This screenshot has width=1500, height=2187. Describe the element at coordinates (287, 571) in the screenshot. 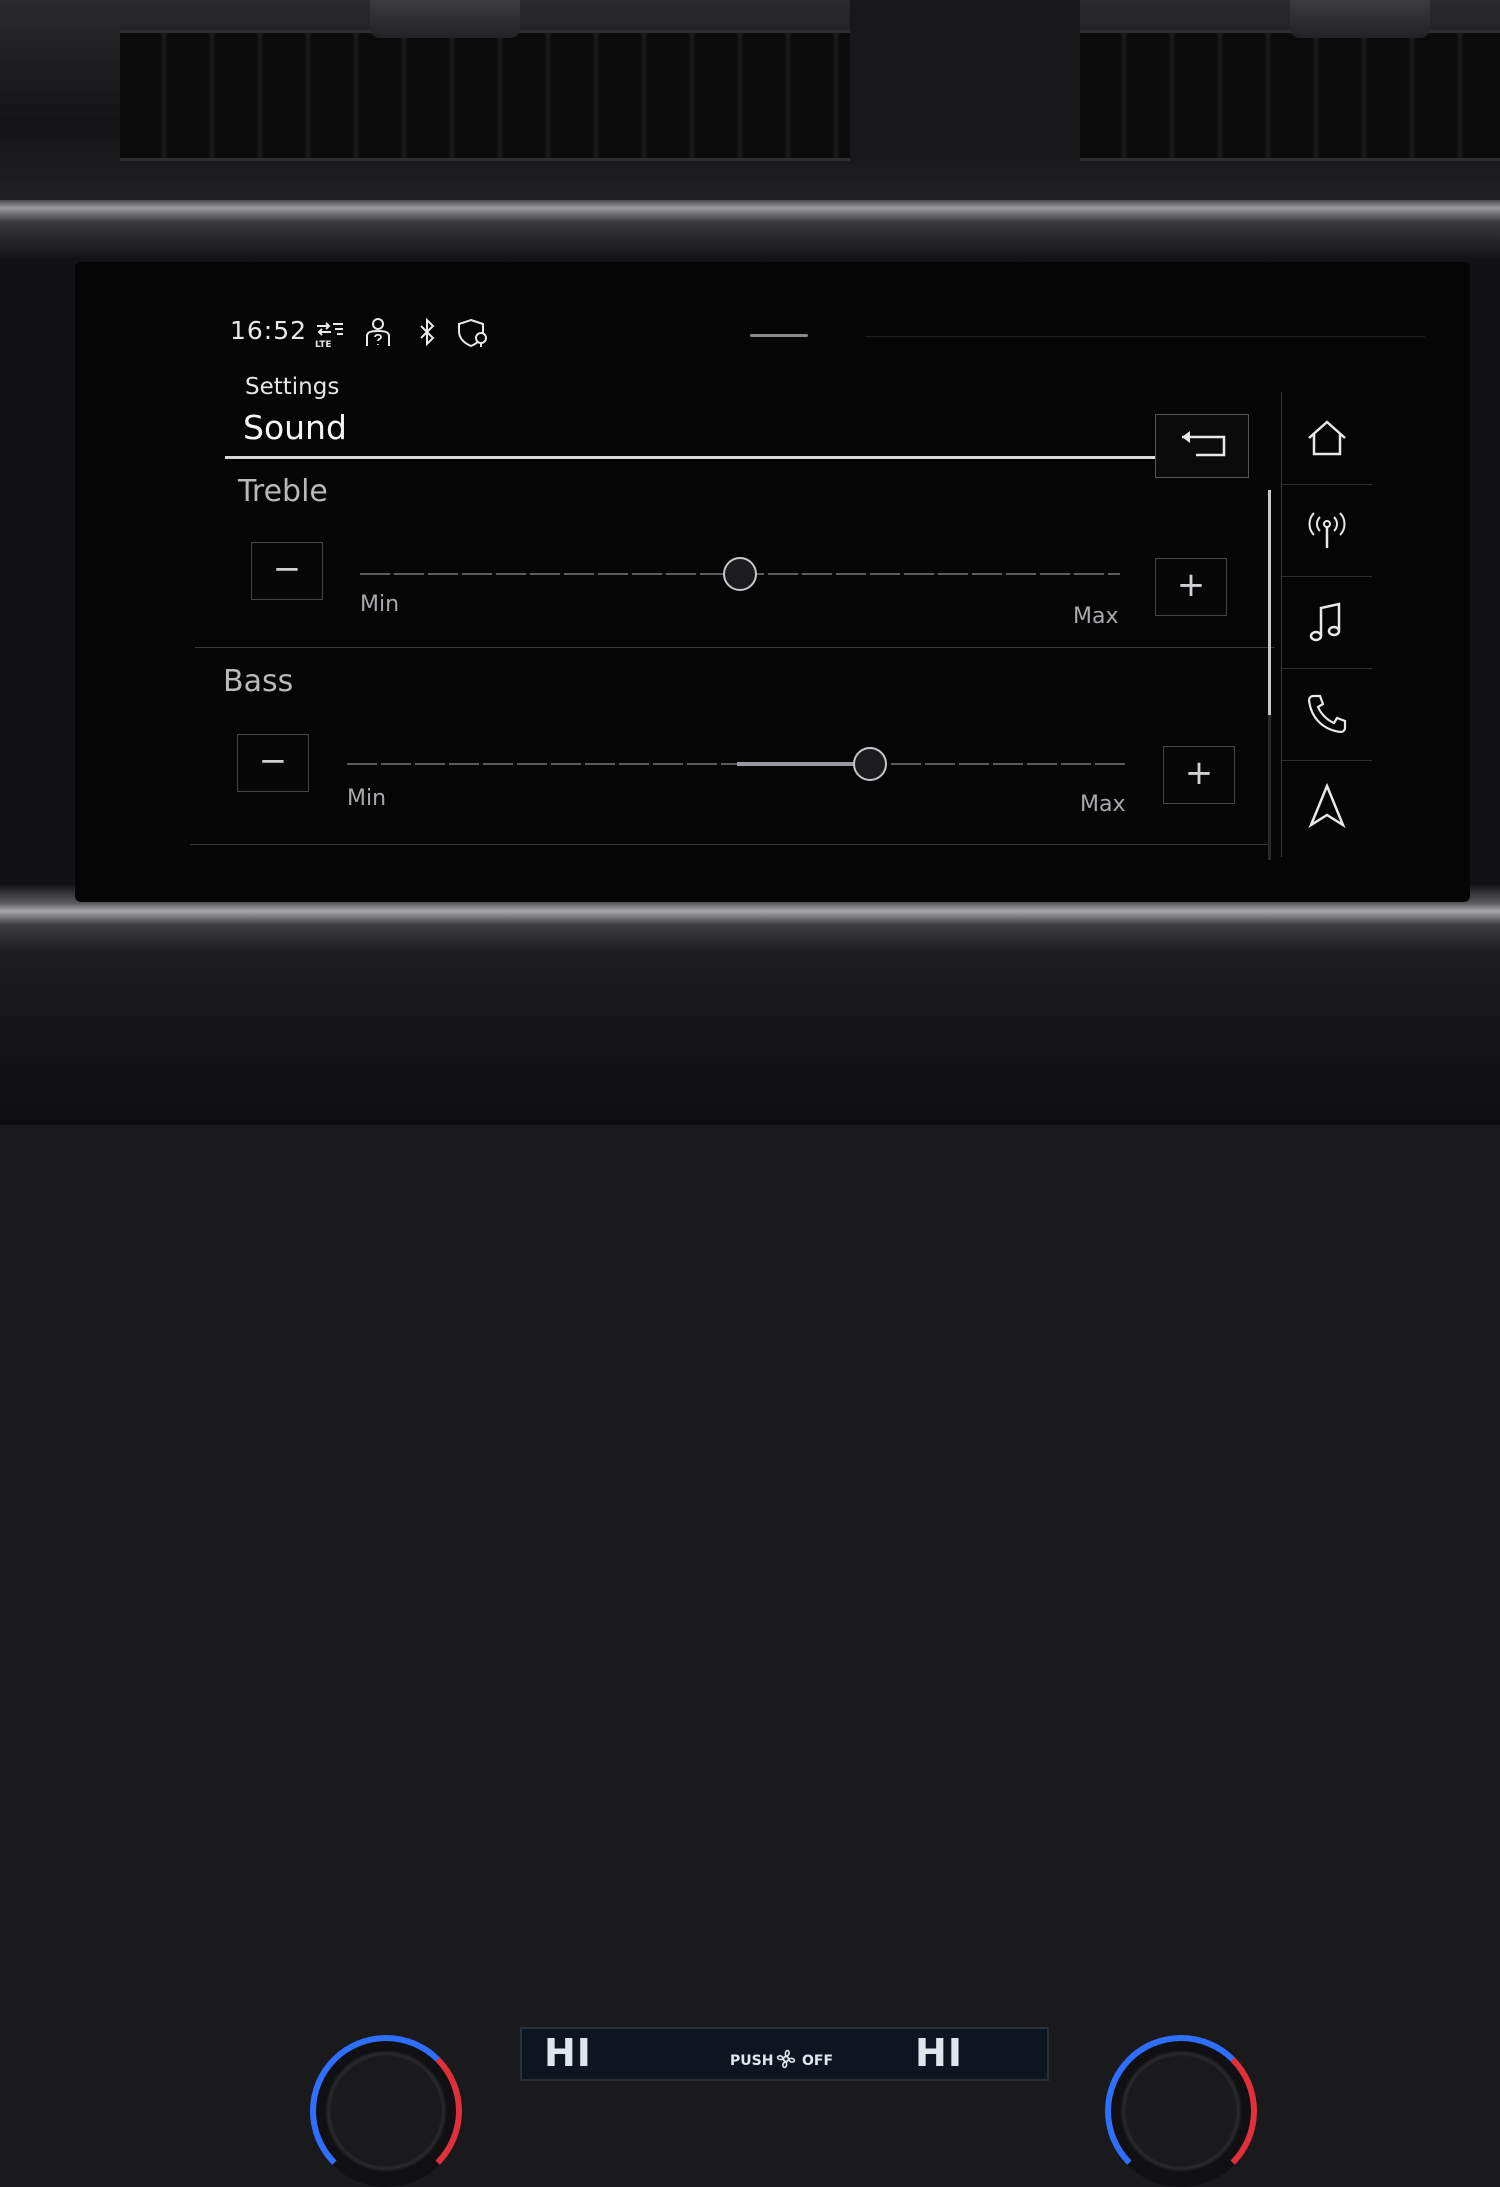

I see `treble-decrease-button: −` at that location.